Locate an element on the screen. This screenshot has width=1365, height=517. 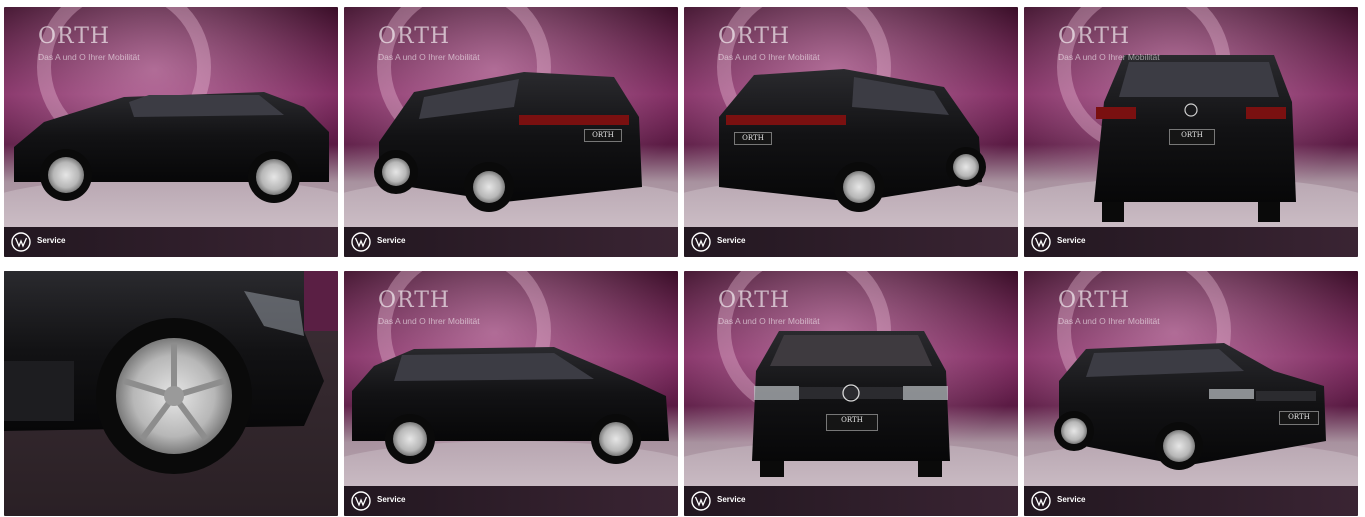
gallery-tile-side-left: ORTH Das A und O Ihrer Mobilität Service is located at coordinates (171, 132).